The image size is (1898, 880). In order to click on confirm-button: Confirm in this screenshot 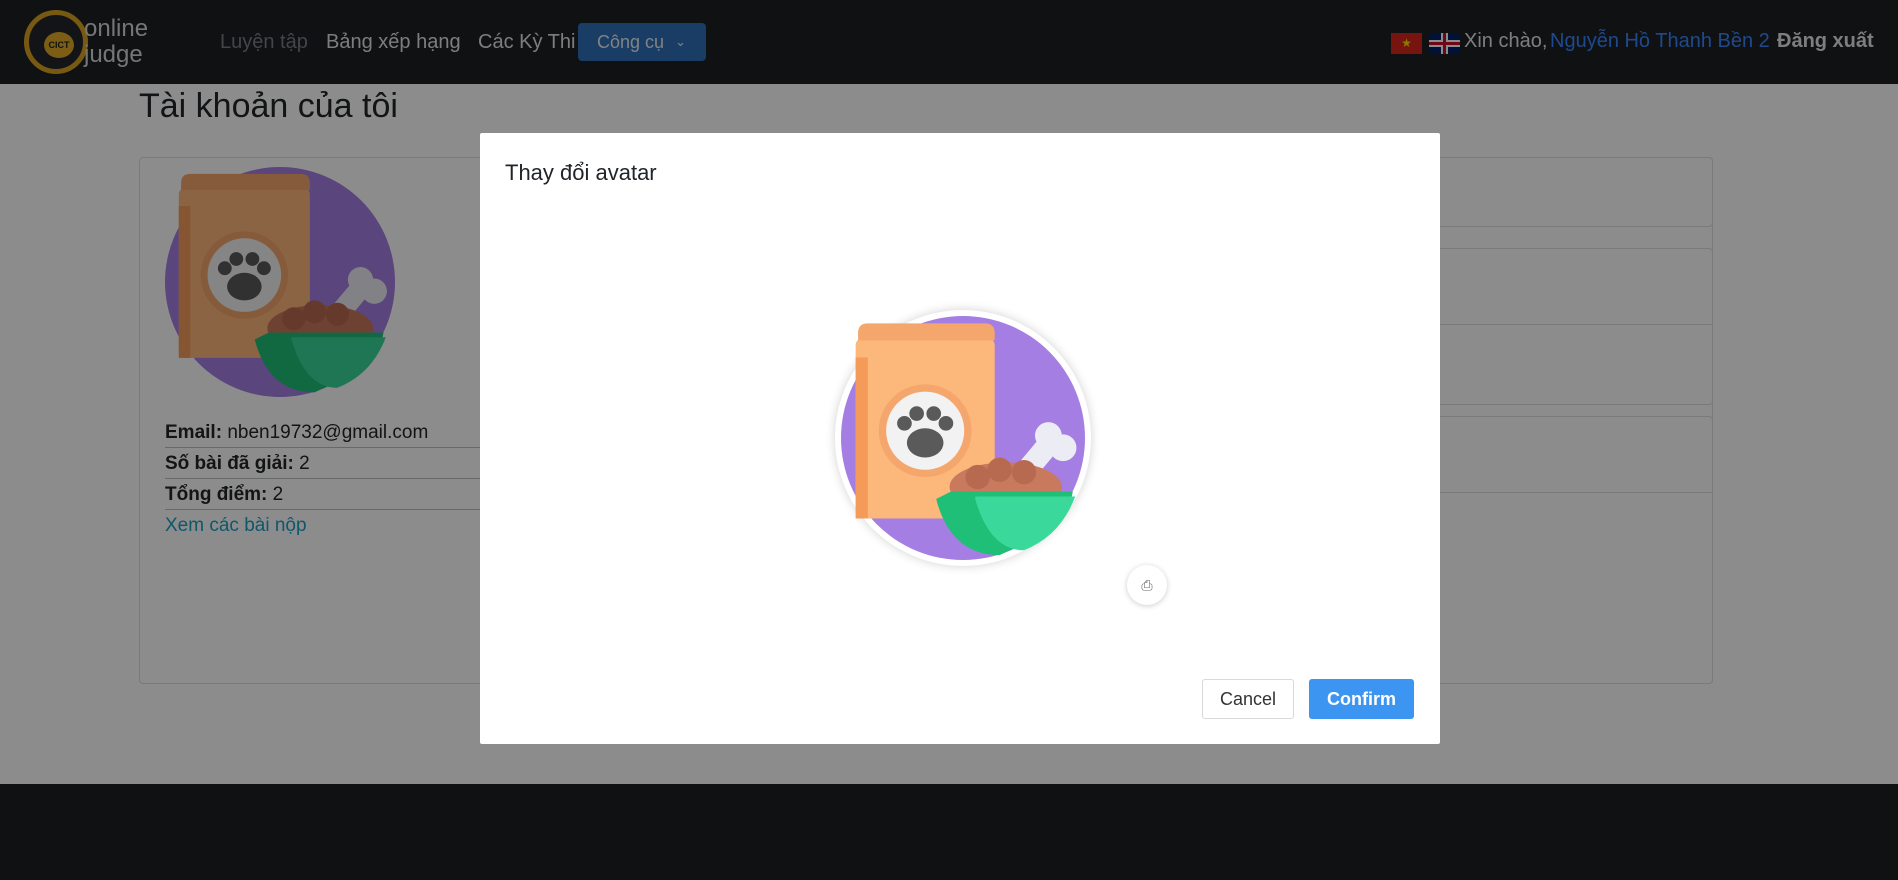, I will do `click(1361, 699)`.